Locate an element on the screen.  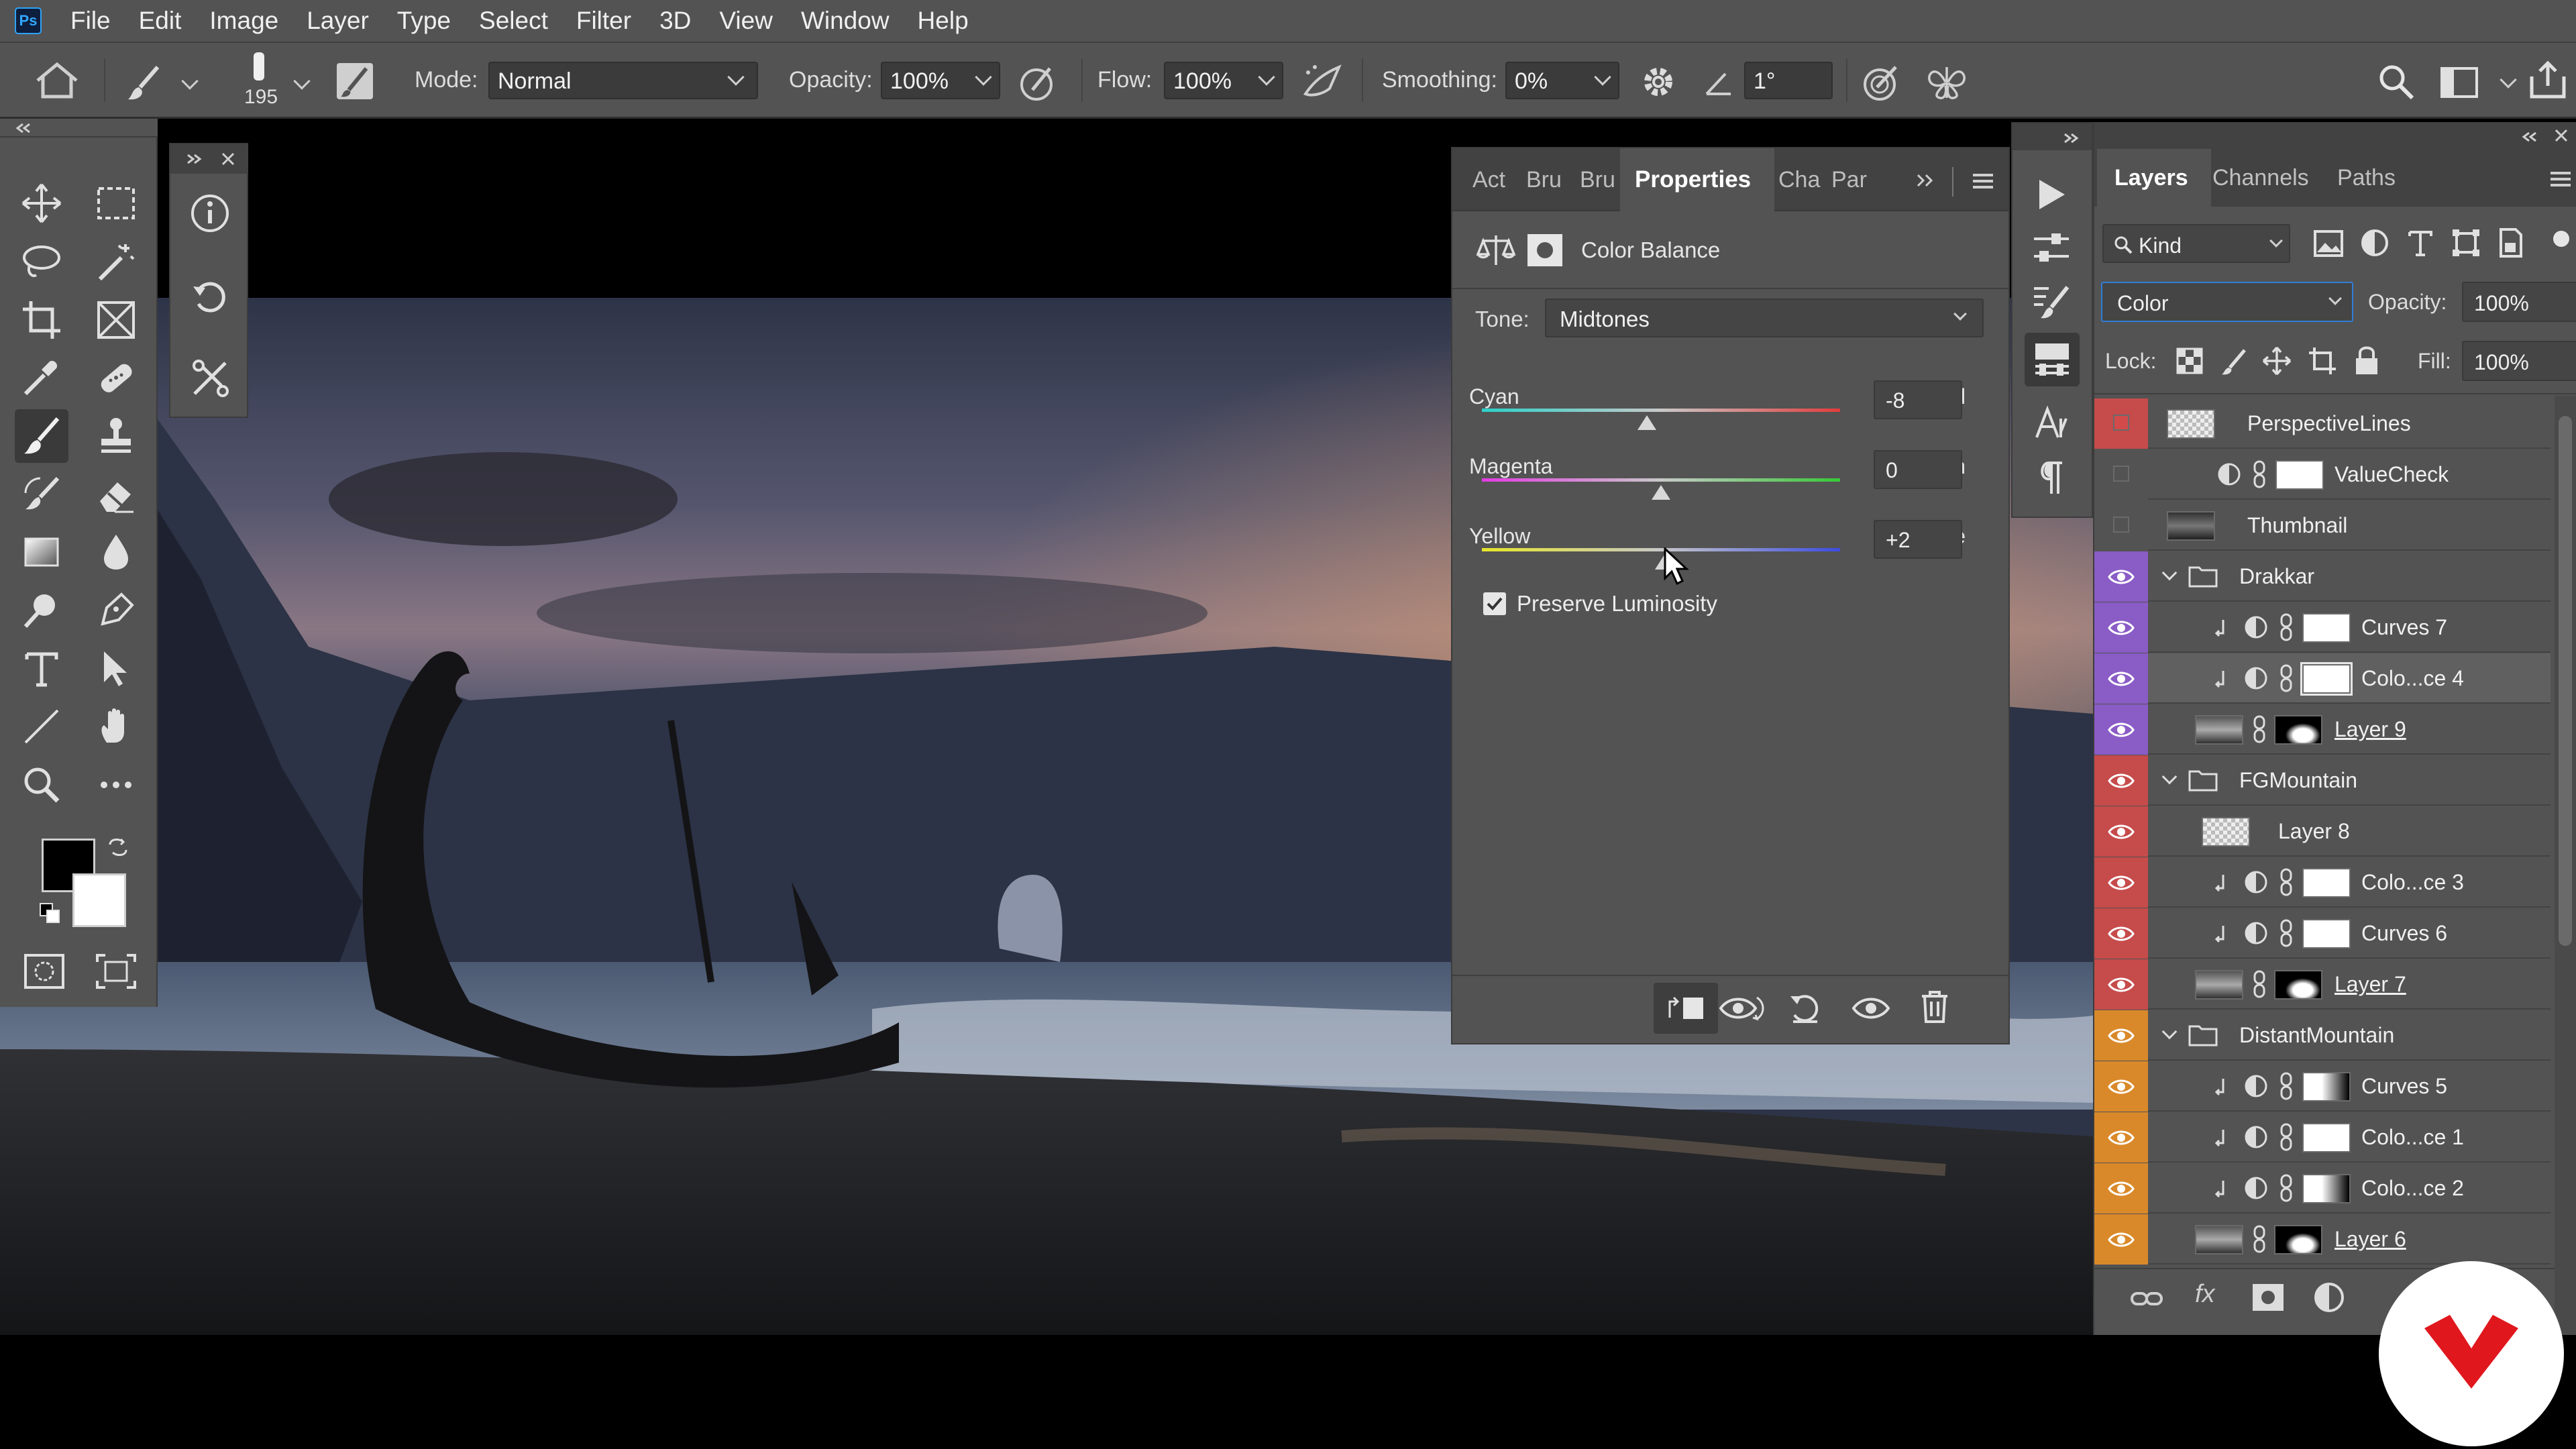
view-previous-icon is located at coordinates (1742, 1008).